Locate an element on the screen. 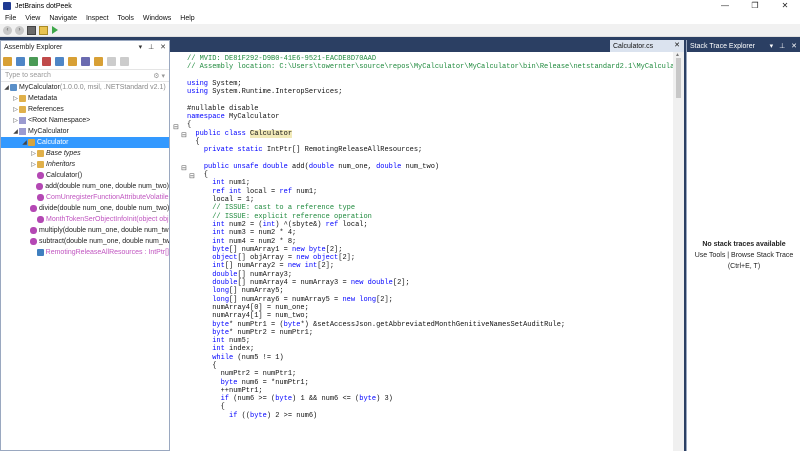 This screenshot has width=800, height=451. back-icon: ‹ is located at coordinates (7, 30).